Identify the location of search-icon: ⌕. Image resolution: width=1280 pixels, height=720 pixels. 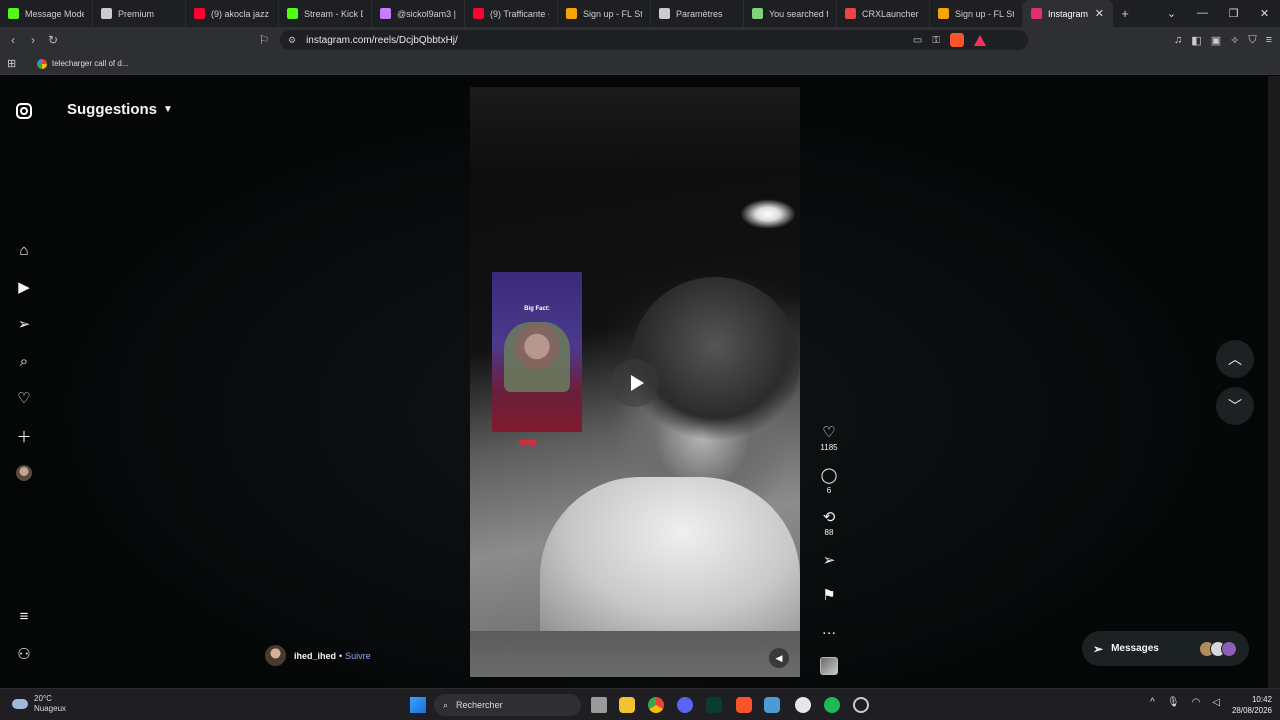
(24, 361).